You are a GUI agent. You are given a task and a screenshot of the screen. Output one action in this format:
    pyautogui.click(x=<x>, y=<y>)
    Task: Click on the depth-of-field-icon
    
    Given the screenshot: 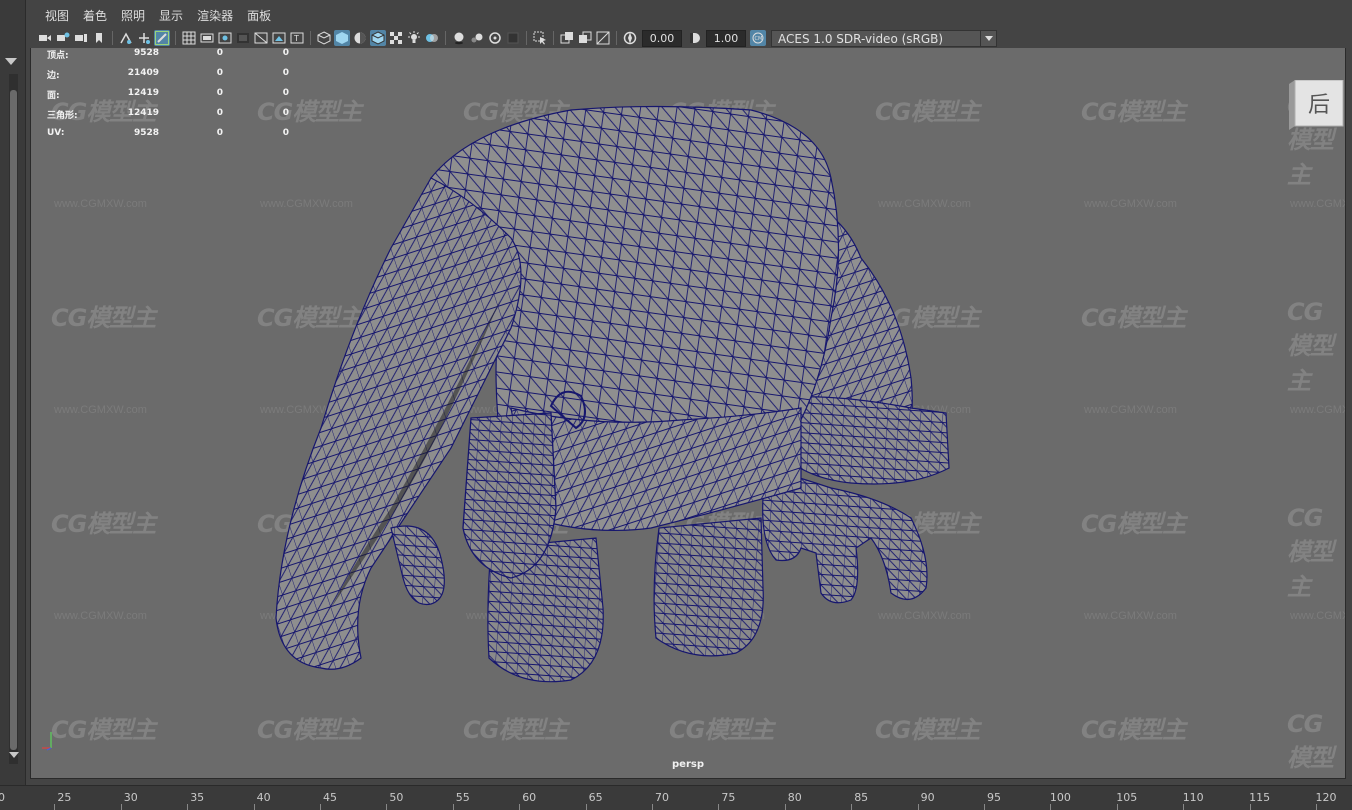 What is the action you would take?
    pyautogui.click(x=513, y=38)
    